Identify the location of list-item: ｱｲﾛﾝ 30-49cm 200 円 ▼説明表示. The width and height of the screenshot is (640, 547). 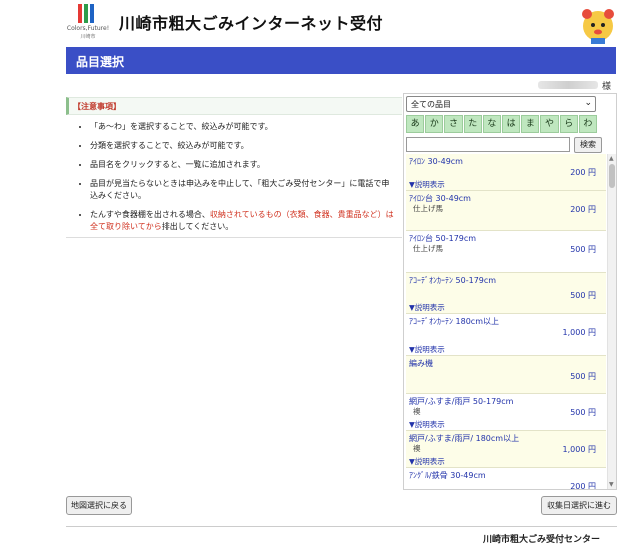
(506, 172).